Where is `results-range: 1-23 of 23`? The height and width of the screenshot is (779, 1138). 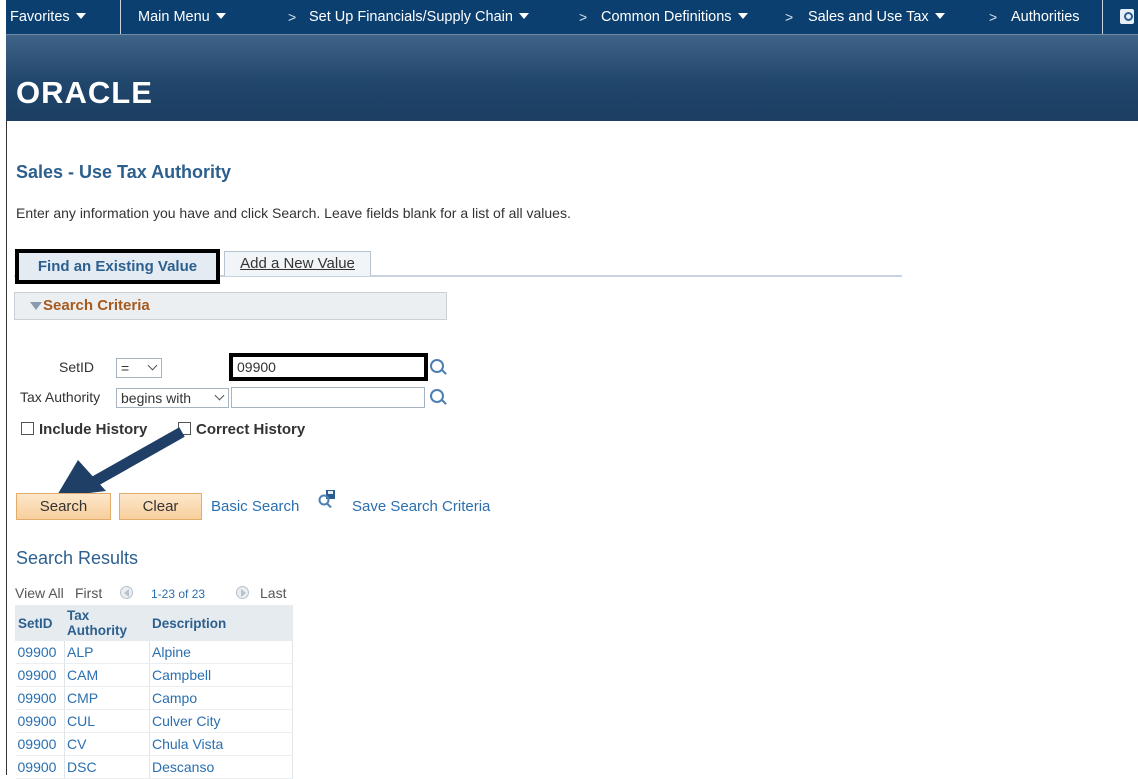 results-range: 1-23 of 23 is located at coordinates (178, 594).